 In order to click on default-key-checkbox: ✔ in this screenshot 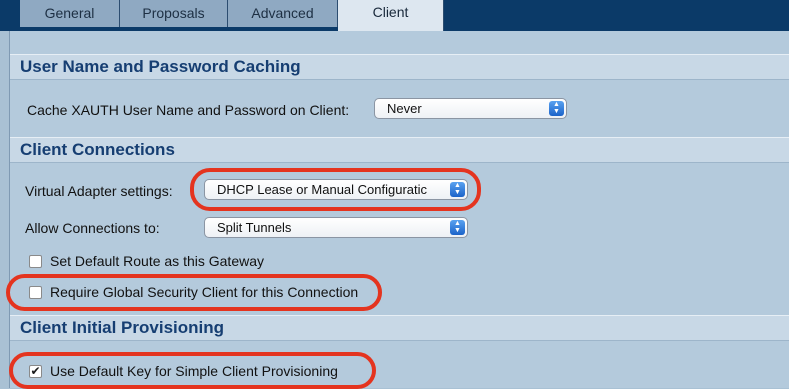, I will do `click(35, 371)`.